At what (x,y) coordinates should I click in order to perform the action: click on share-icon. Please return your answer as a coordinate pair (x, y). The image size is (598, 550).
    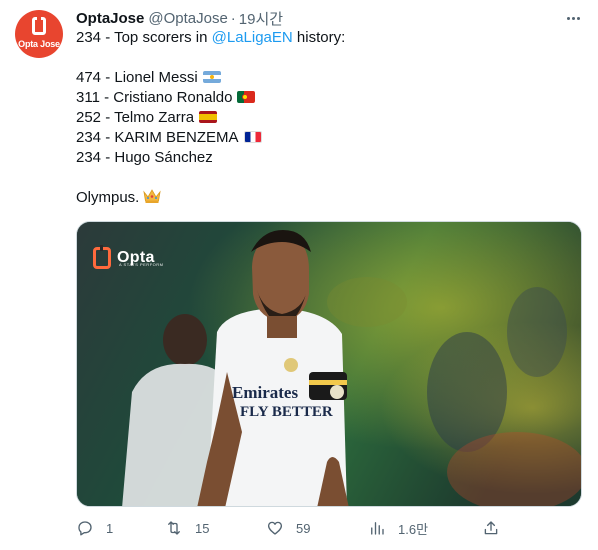
    Looking at the image, I should click on (491, 528).